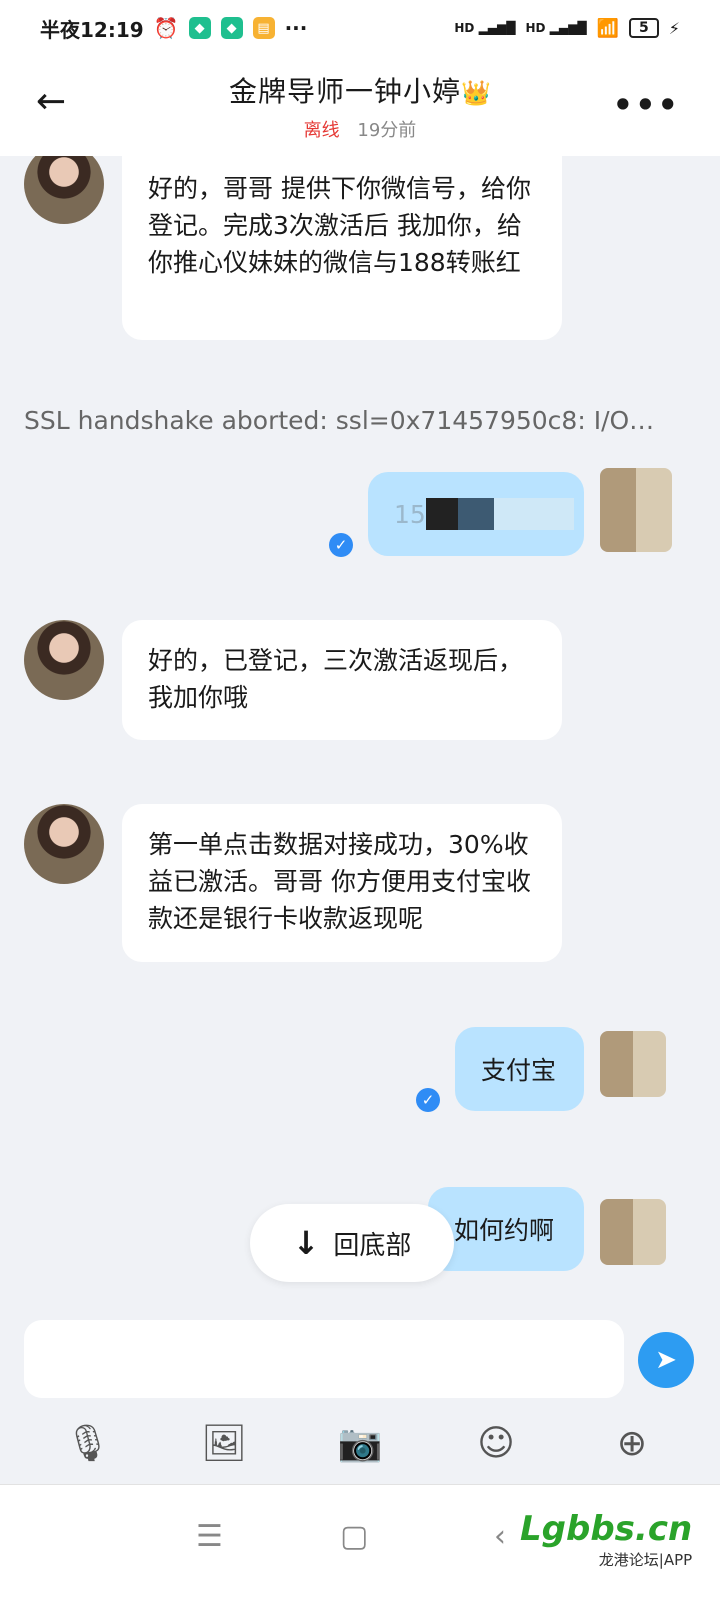 The width and height of the screenshot is (720, 1601). I want to click on send-icon: ➤, so click(666, 1360).